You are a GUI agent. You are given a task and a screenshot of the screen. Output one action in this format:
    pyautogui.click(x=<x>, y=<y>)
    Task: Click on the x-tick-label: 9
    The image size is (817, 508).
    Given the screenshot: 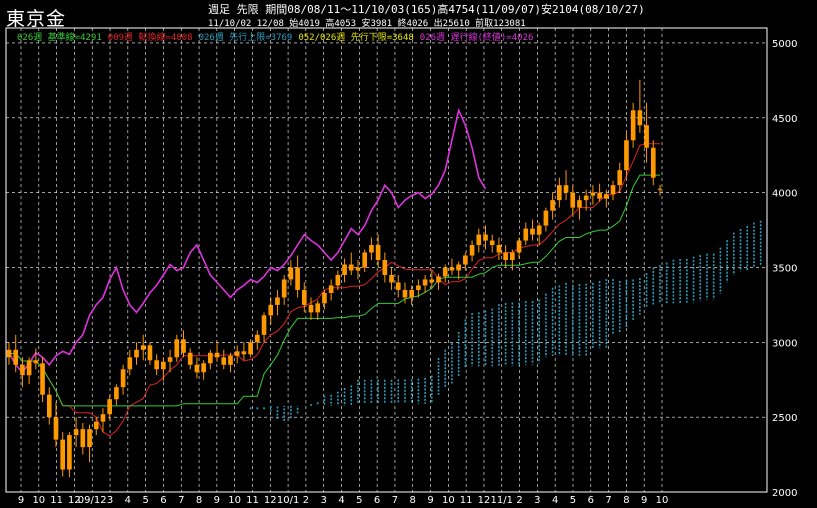 What is the action you would take?
    pyautogui.click(x=430, y=500)
    